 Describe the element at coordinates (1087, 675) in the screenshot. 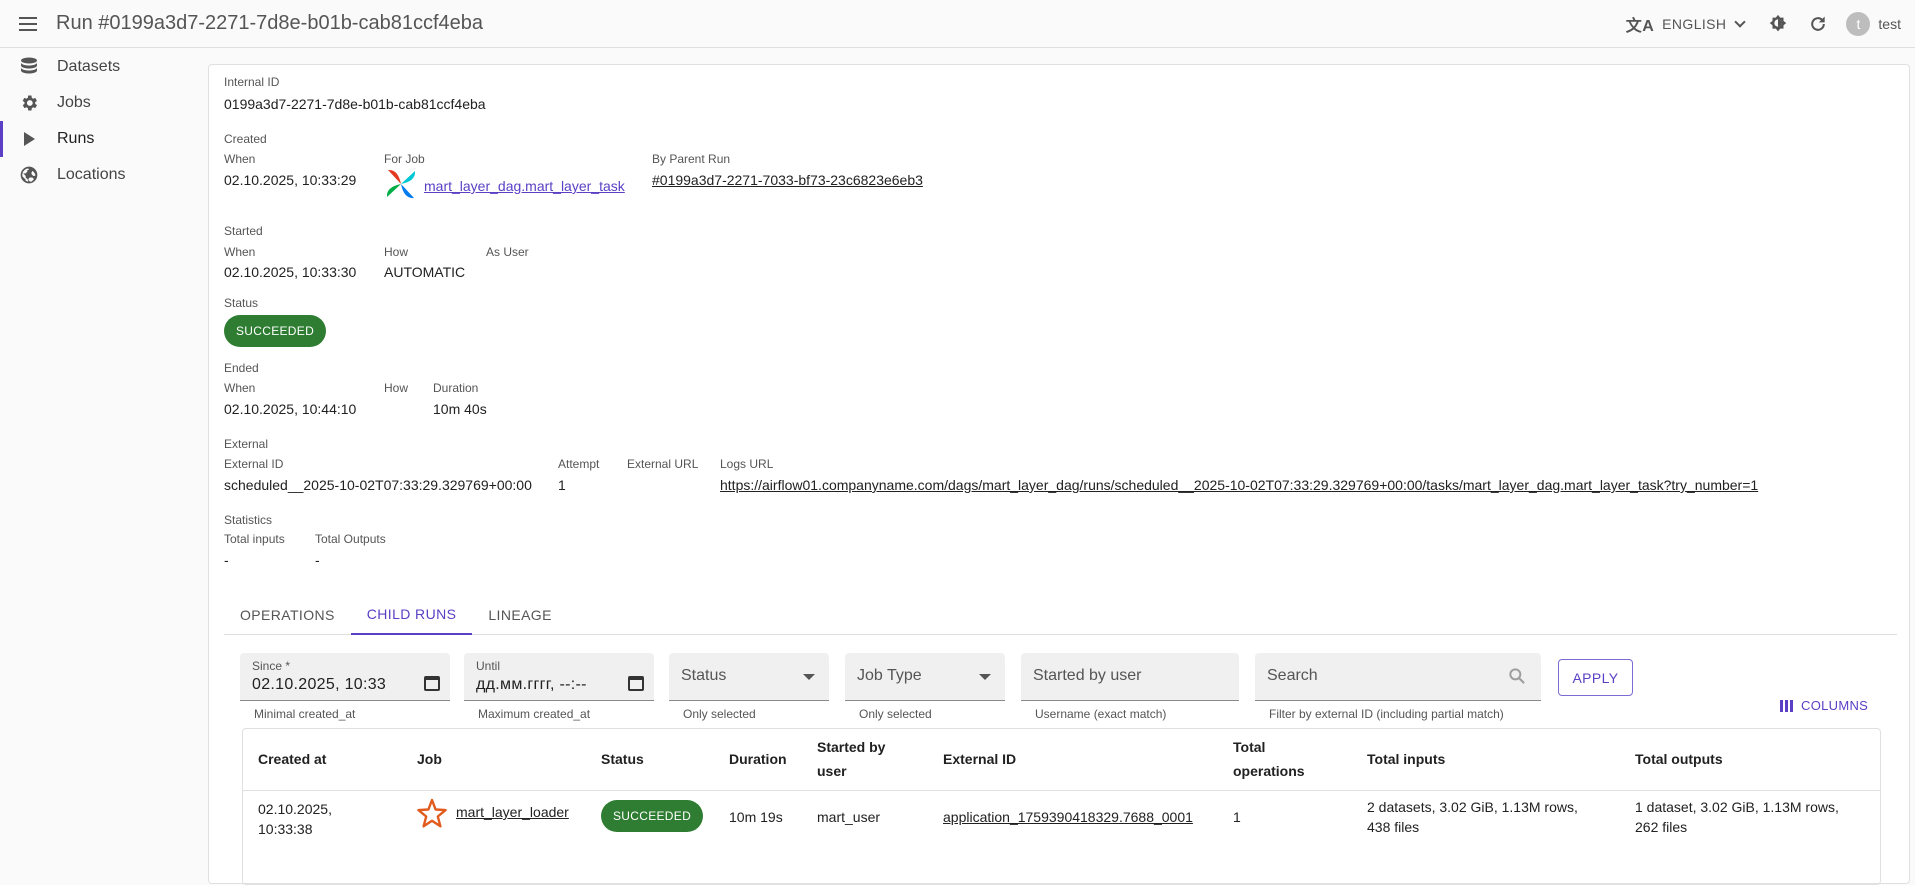

I see `started-by-user-placeholder: Started by user` at that location.